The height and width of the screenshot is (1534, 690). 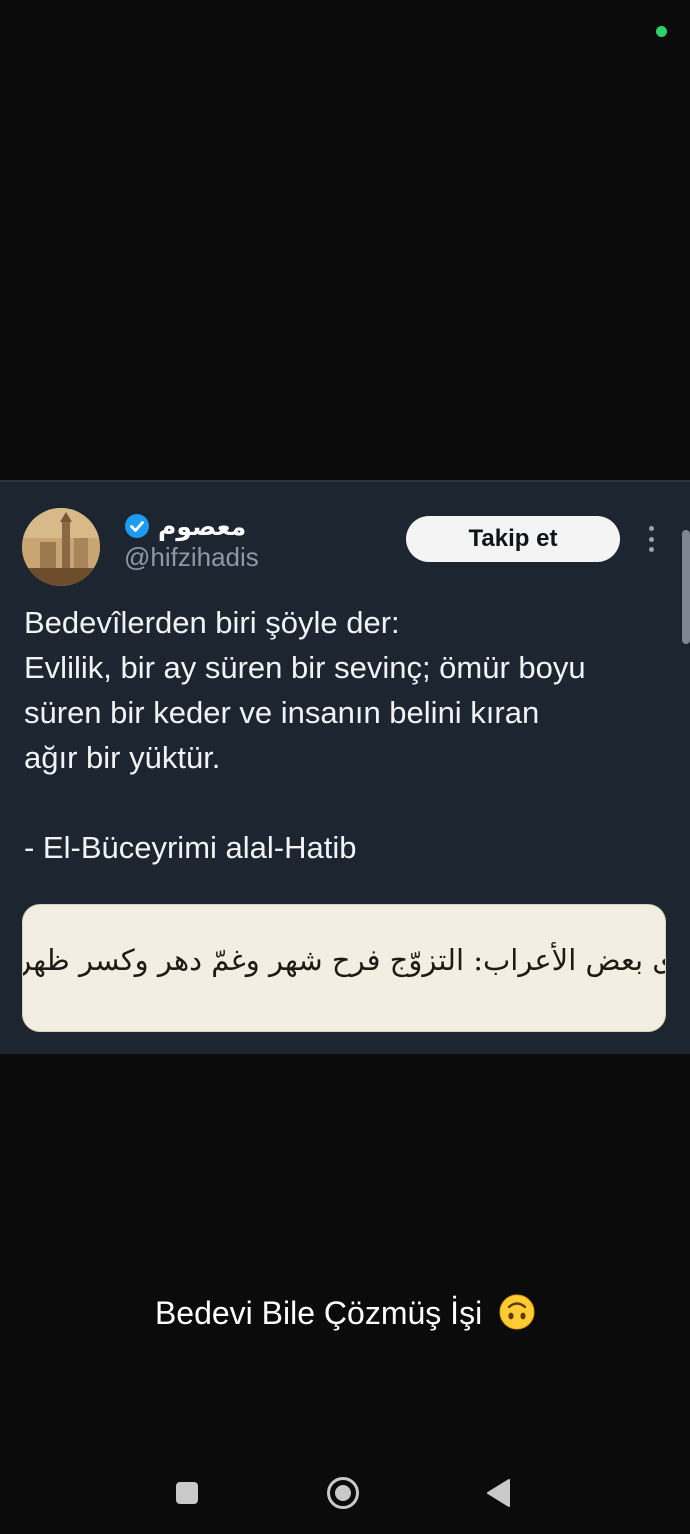 I want to click on avatar, so click(x=61, y=547).